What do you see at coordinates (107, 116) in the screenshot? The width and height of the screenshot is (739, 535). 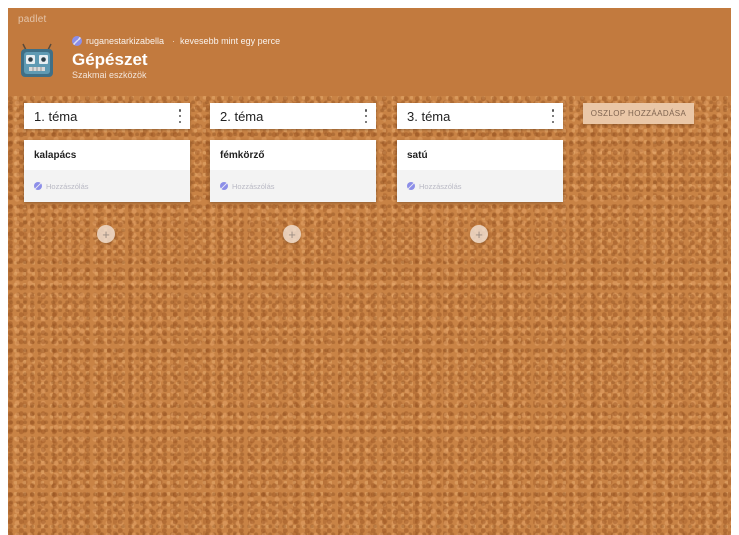 I see `column-header: 1. téma` at bounding box center [107, 116].